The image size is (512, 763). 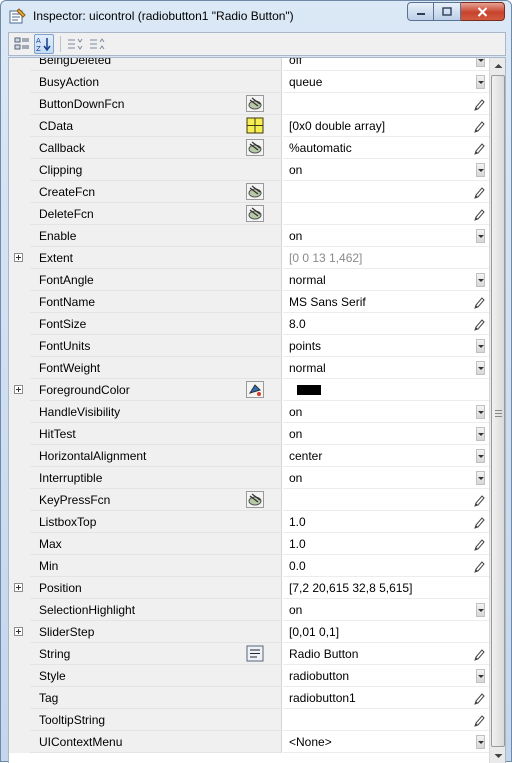 What do you see at coordinates (249, 148) in the screenshot?
I see `property-row-callback: Callback %automatic` at bounding box center [249, 148].